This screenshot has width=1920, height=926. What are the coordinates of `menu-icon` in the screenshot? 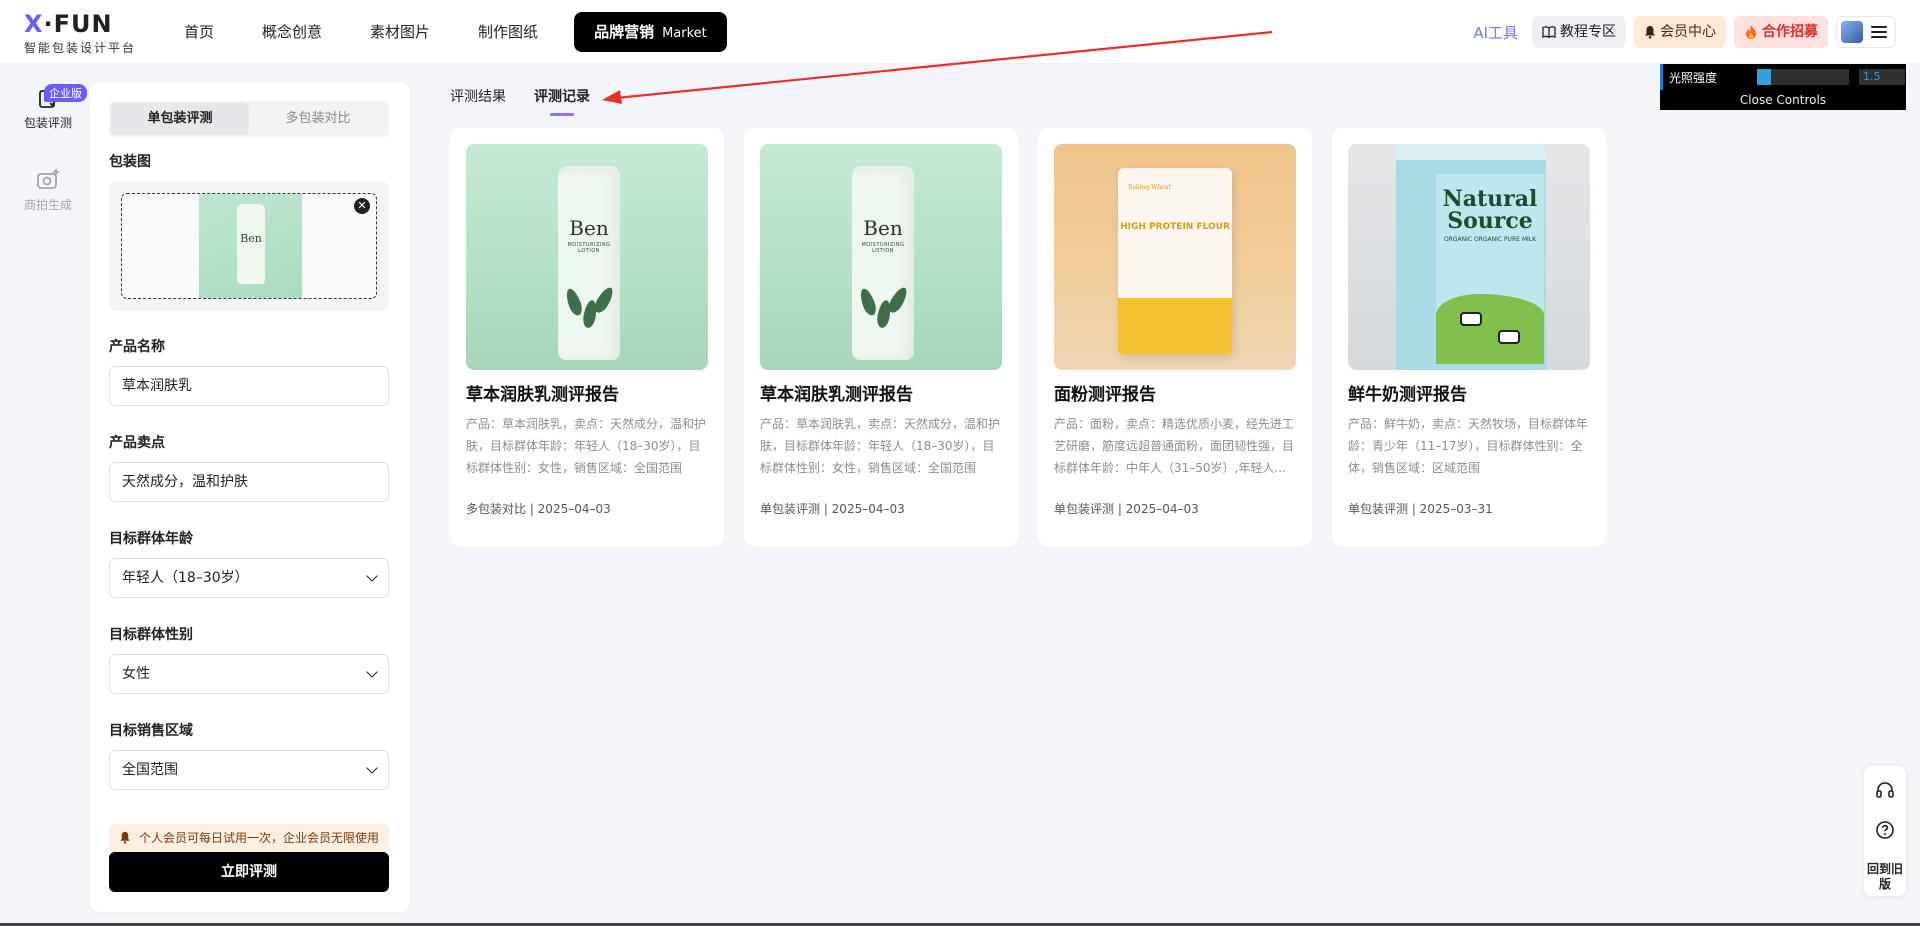 It's located at (1879, 32).